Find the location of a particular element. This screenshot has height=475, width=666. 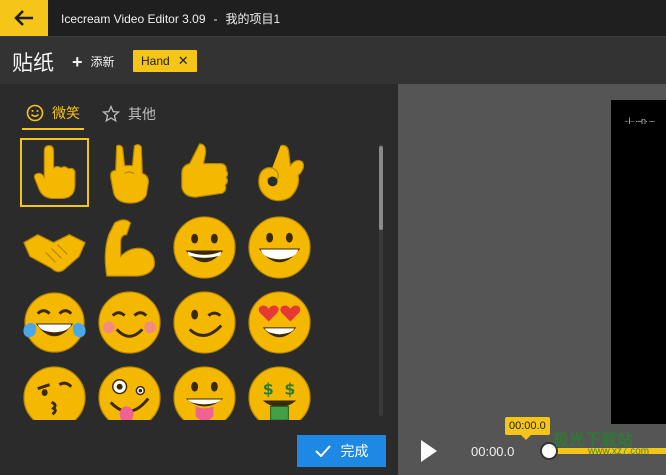

arrow-left-icon is located at coordinates (23, 18).